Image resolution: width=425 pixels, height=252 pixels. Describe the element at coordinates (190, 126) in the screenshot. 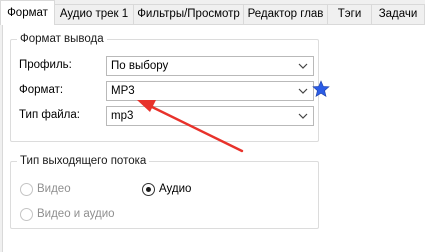

I see `annotation-arrow` at that location.